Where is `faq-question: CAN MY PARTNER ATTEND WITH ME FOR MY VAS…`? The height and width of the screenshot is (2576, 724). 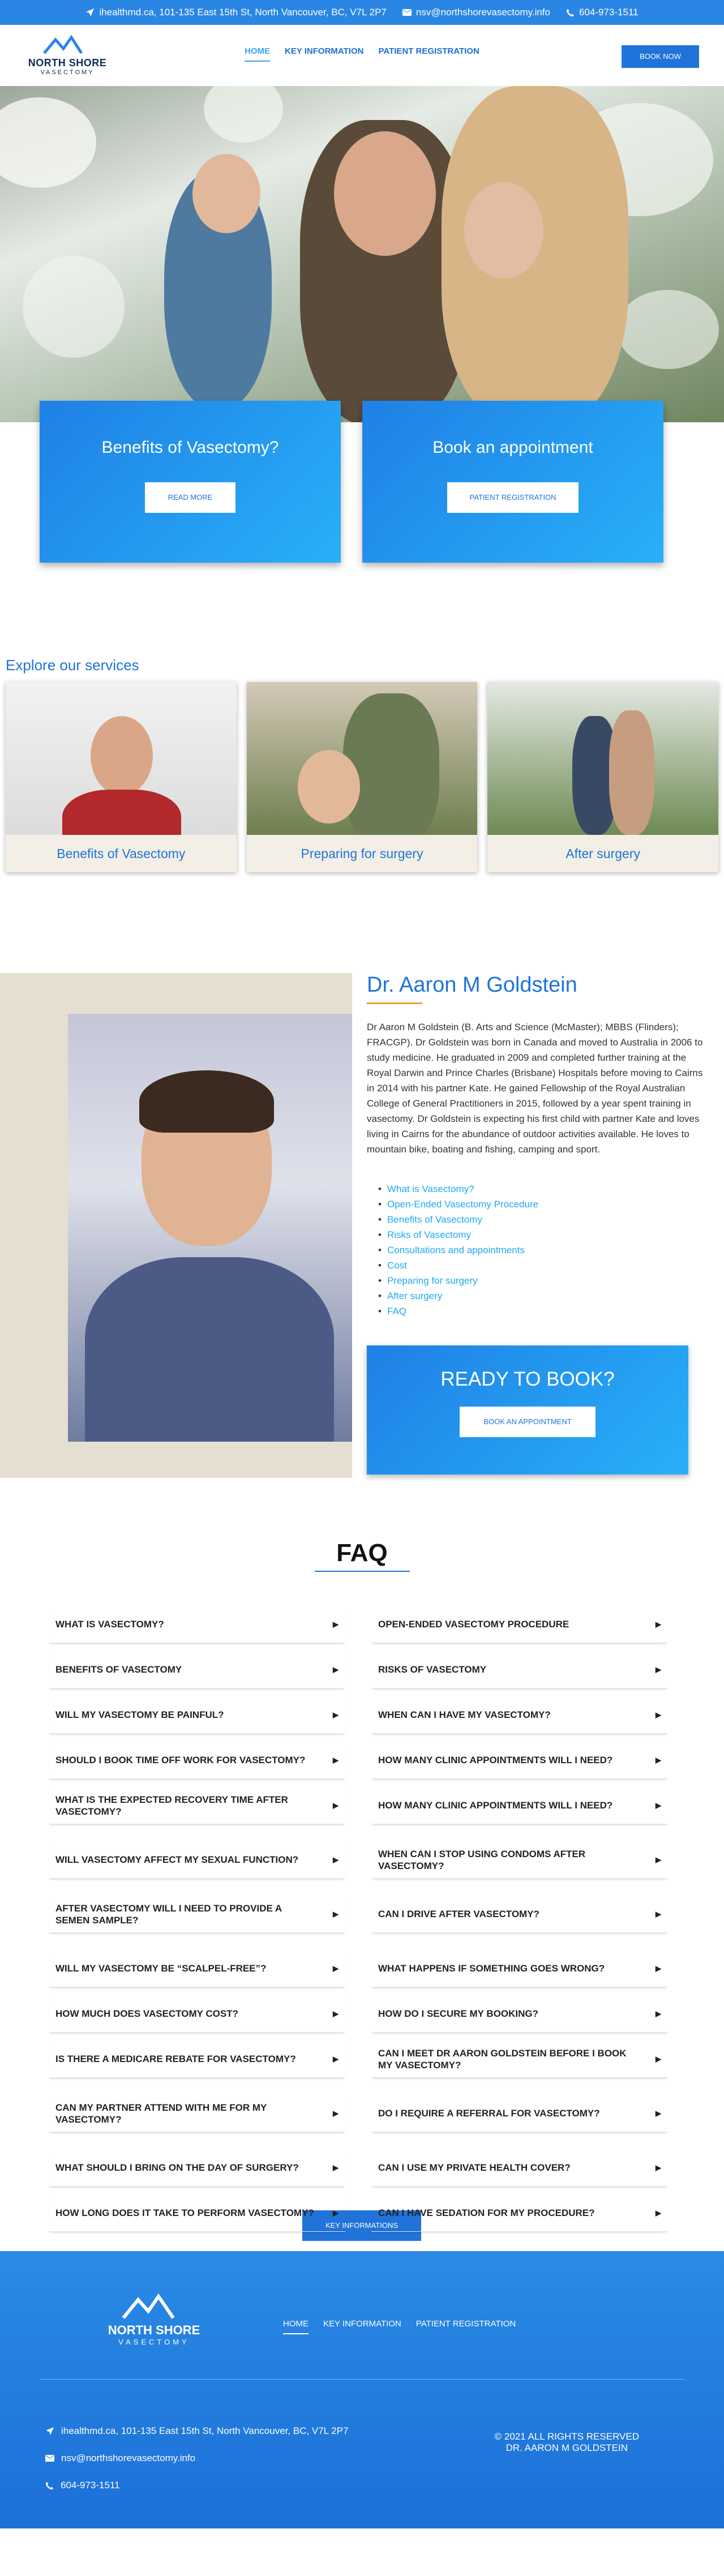
faq-question: CAN MY PARTNER ATTEND WITH ME FOR MY VAS… is located at coordinates (161, 2113).